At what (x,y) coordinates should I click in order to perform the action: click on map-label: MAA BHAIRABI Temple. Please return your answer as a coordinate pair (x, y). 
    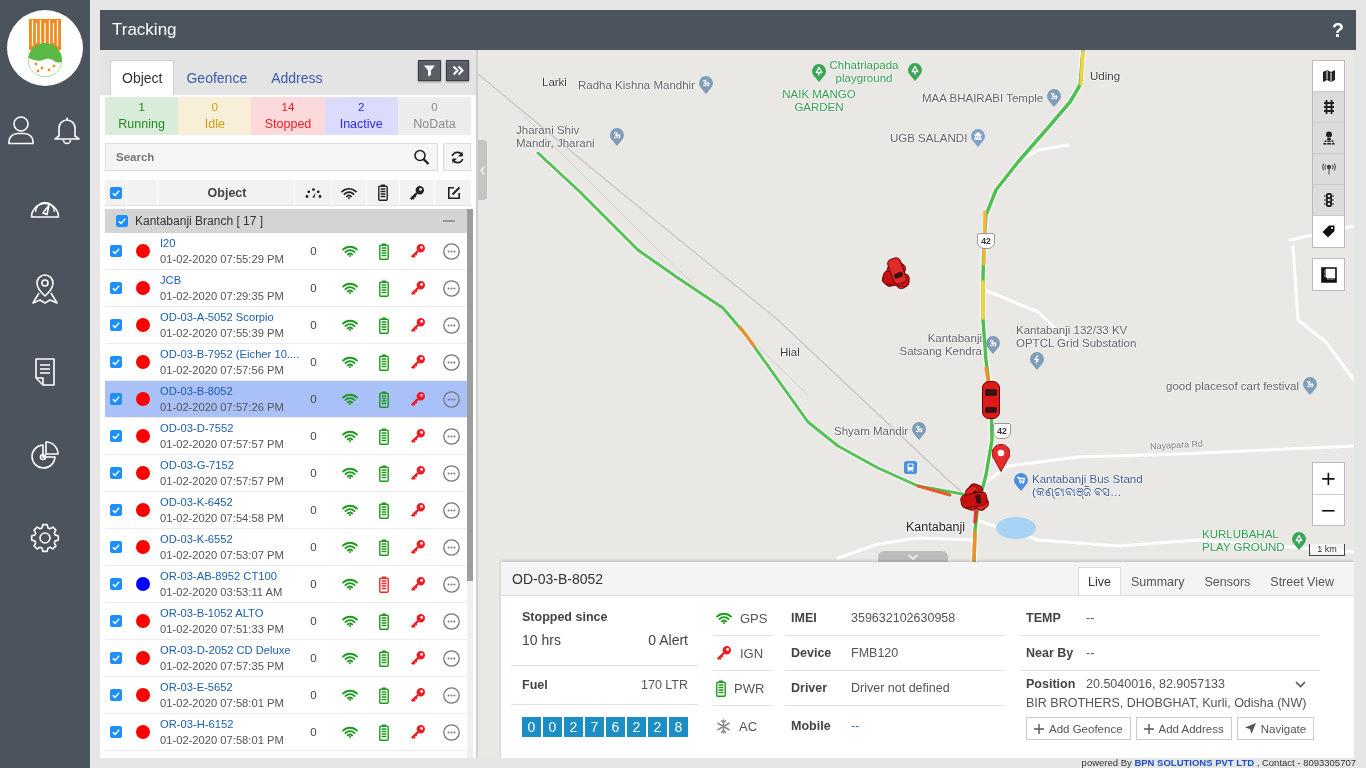
    Looking at the image, I should click on (983, 98).